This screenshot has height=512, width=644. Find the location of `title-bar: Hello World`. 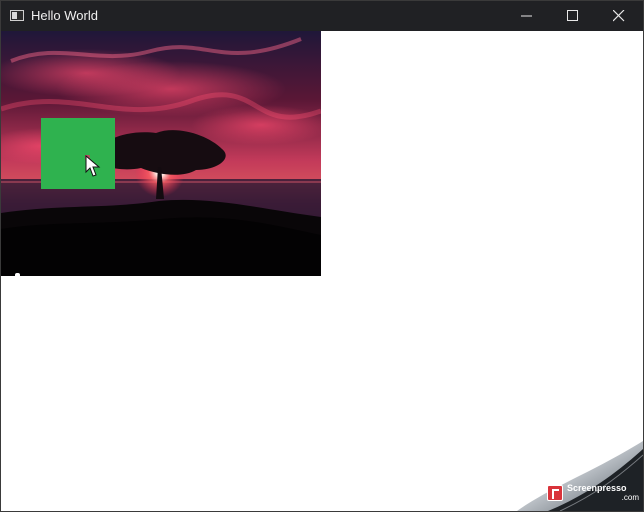

title-bar: Hello World is located at coordinates (322, 16).